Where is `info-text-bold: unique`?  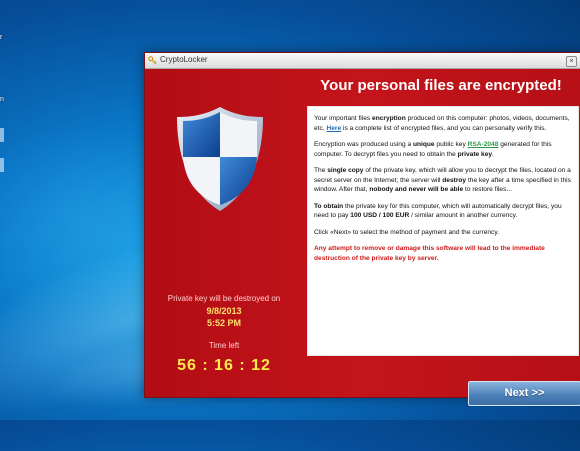 info-text-bold: unique is located at coordinates (423, 145).